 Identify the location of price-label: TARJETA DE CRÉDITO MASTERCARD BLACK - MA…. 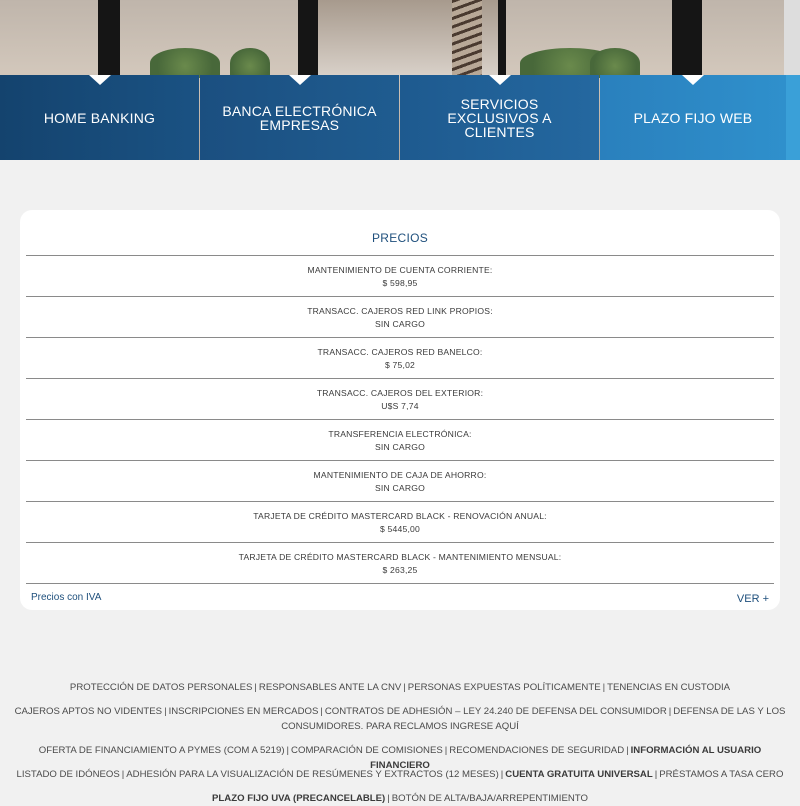
(400, 557).